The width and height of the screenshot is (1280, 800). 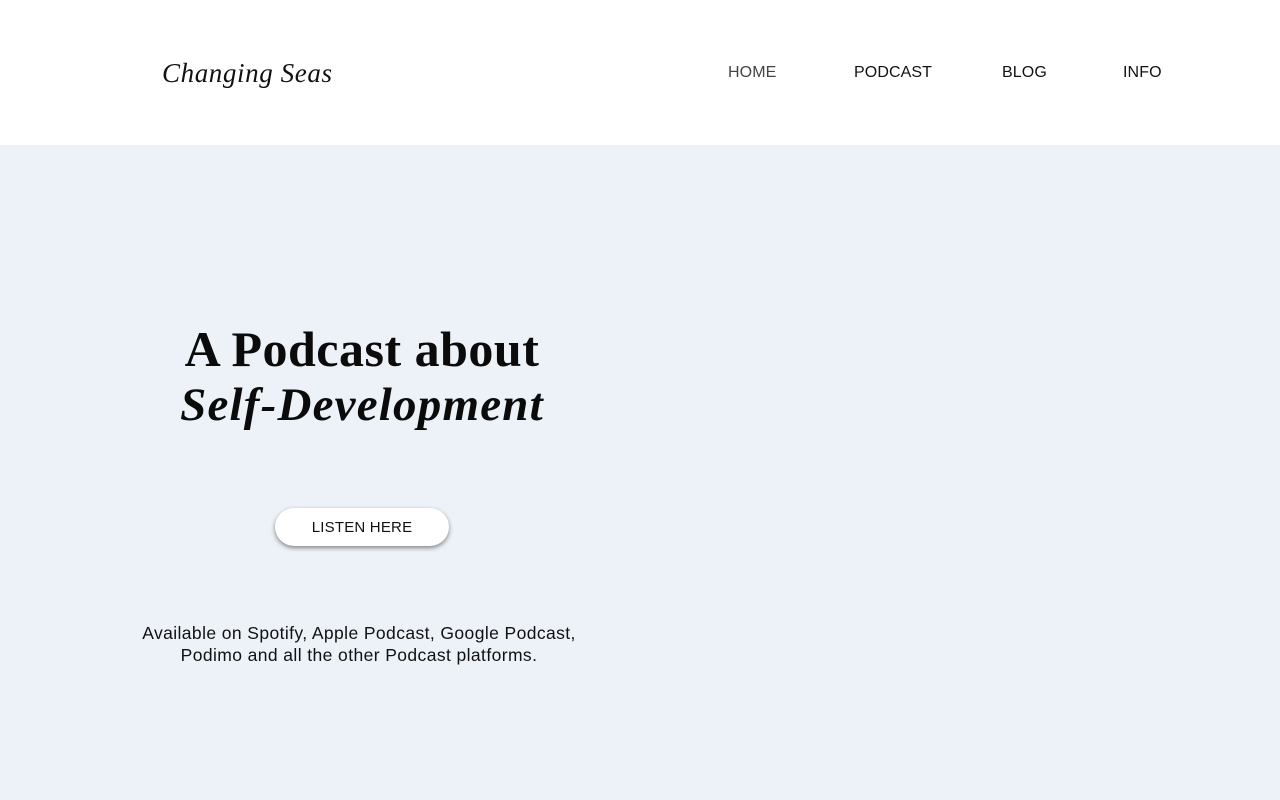 What do you see at coordinates (362, 405) in the screenshot?
I see `hero-title-line2: Self-Development` at bounding box center [362, 405].